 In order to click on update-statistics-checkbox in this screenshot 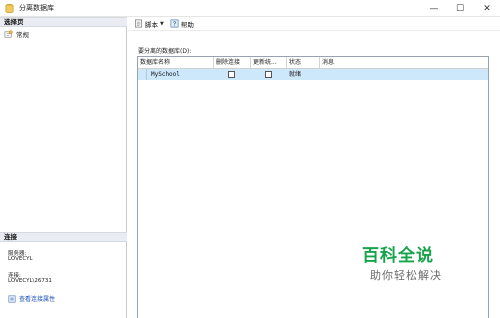, I will do `click(268, 74)`.